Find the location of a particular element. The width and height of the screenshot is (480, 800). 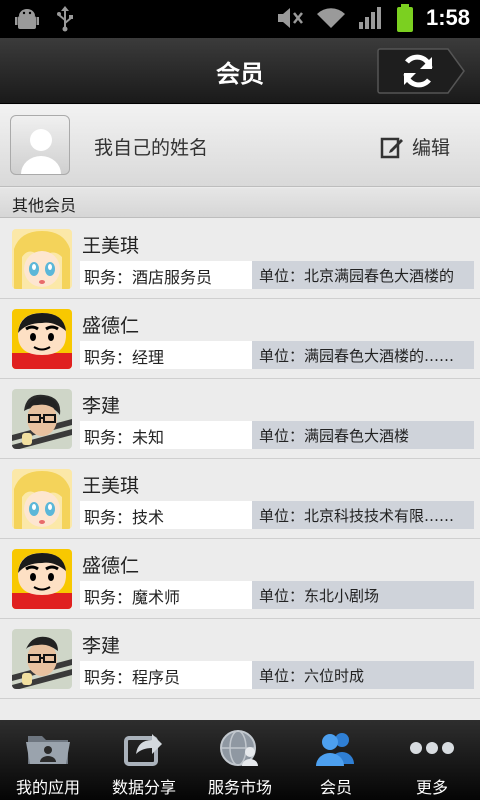

usb-icon is located at coordinates (65, 19).